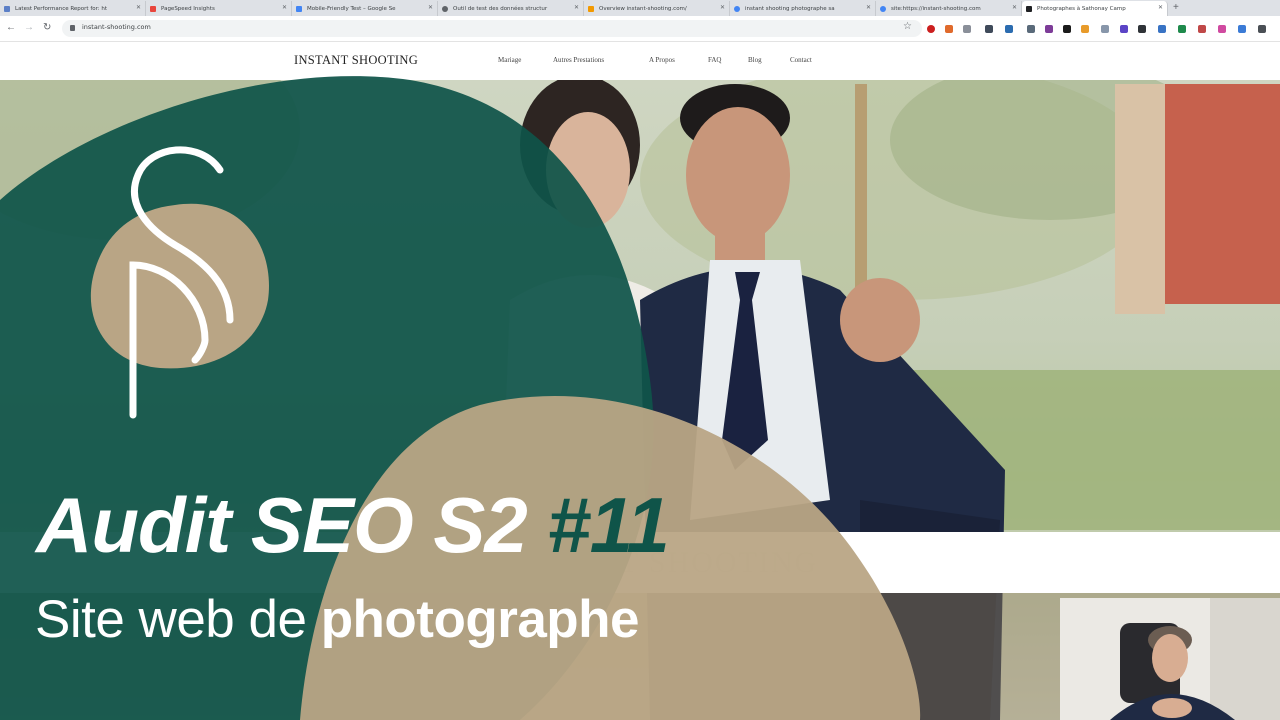 Image resolution: width=1280 pixels, height=720 pixels. What do you see at coordinates (643, 8) in the screenshot?
I see `tab-label: Overview instant-shooting.com/` at bounding box center [643, 8].